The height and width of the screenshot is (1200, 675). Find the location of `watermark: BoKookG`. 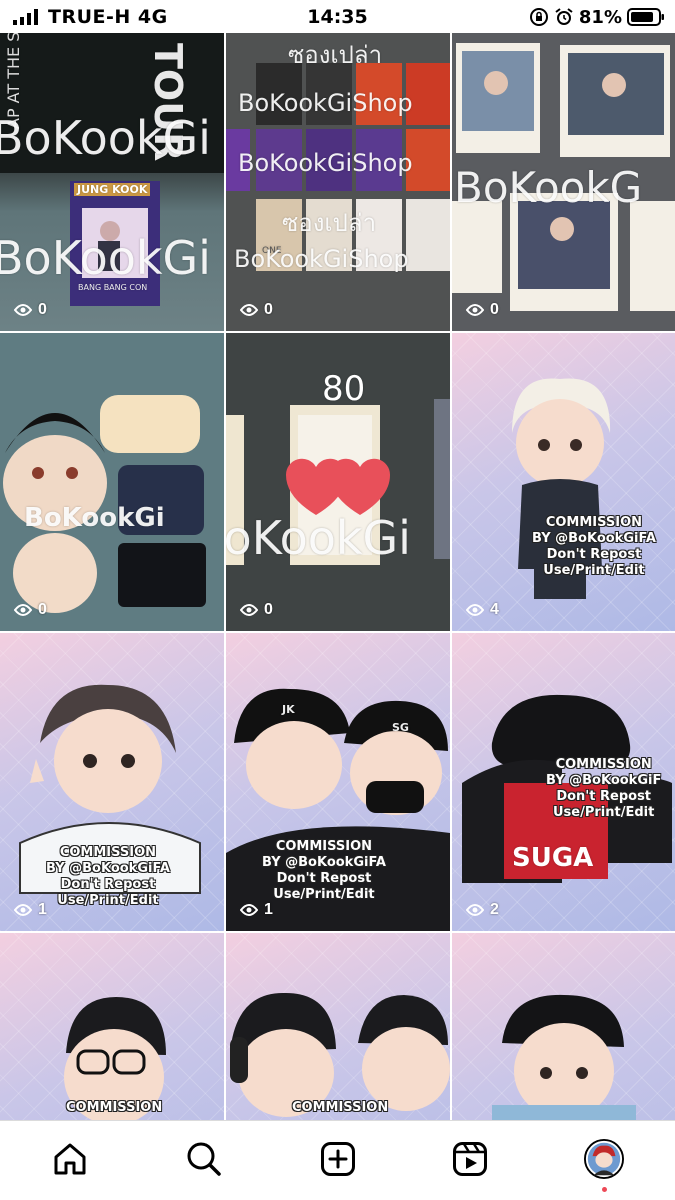

watermark: BoKookG is located at coordinates (548, 187).